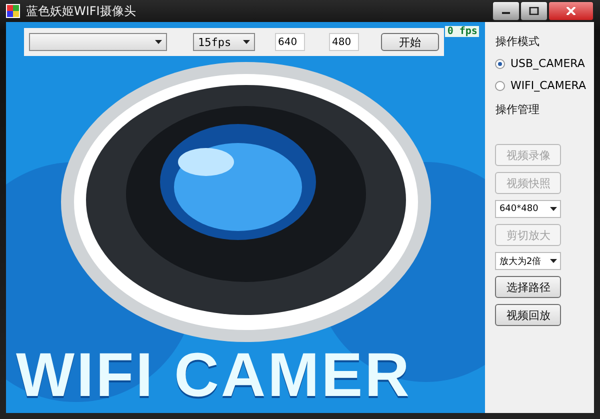 This screenshot has height=419, width=600. Describe the element at coordinates (13, 11) in the screenshot. I see `app-icon` at that location.